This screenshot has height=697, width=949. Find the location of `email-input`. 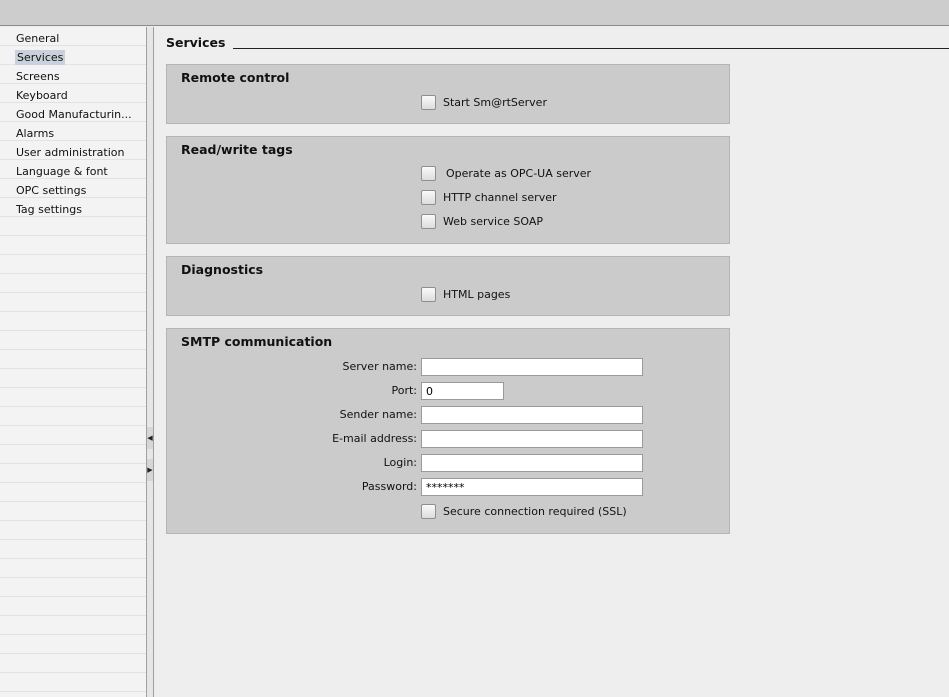

email-input is located at coordinates (532, 439).